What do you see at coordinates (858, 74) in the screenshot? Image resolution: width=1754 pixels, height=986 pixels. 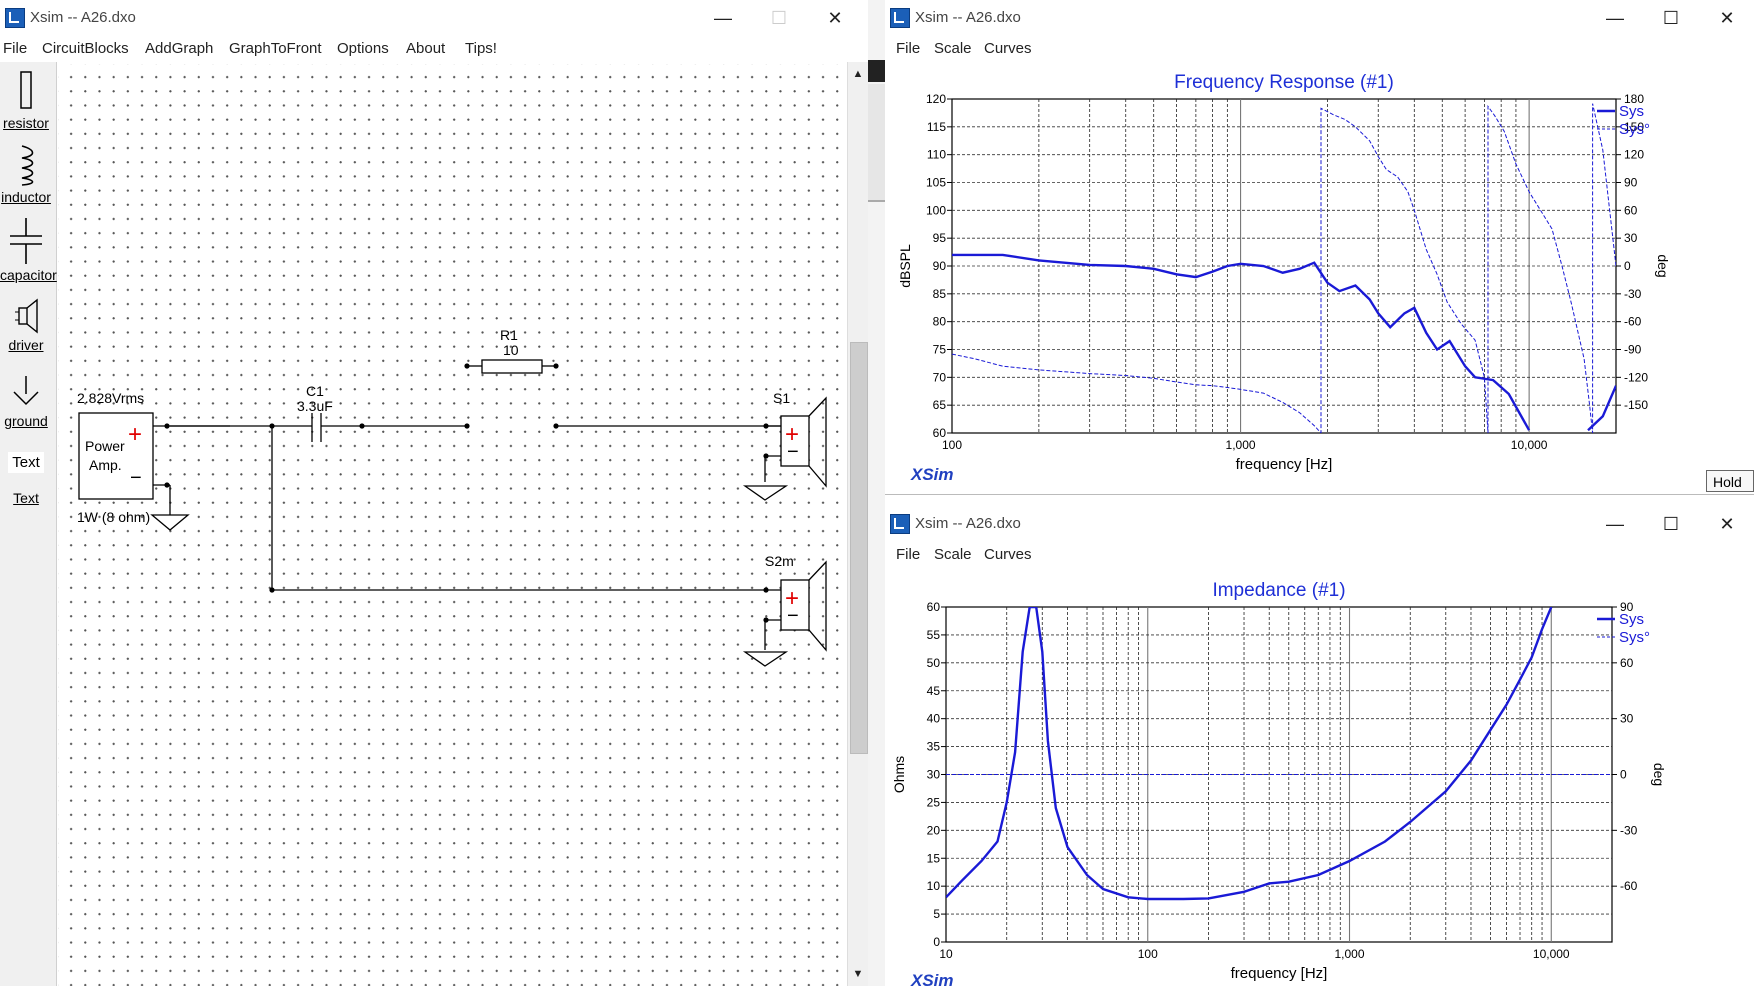 I see `scroll-up-arrow: ▲` at bounding box center [858, 74].